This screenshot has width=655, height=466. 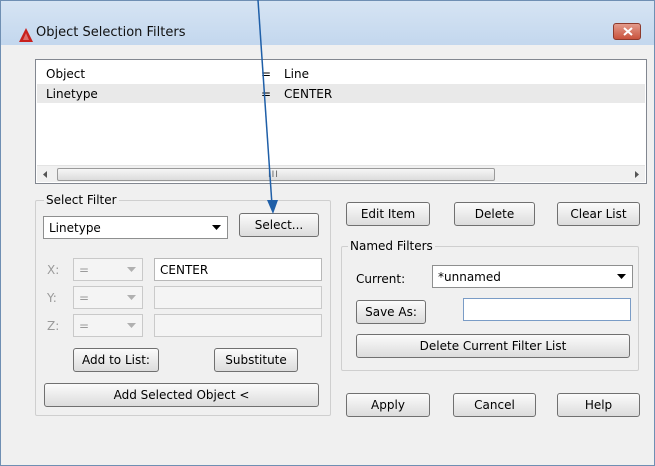 I want to click on select-filter-label: Select Filter, so click(x=81, y=200).